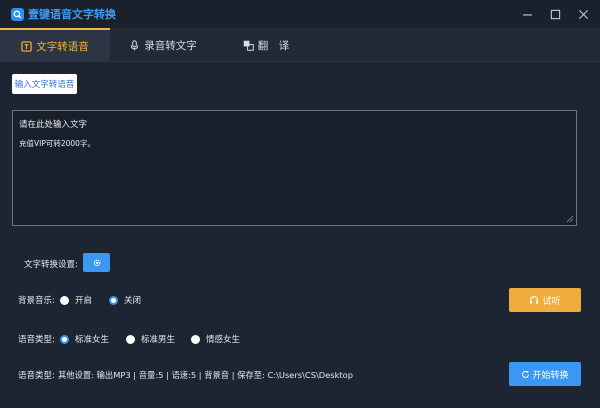  I want to click on minimize-button, so click(527, 14).